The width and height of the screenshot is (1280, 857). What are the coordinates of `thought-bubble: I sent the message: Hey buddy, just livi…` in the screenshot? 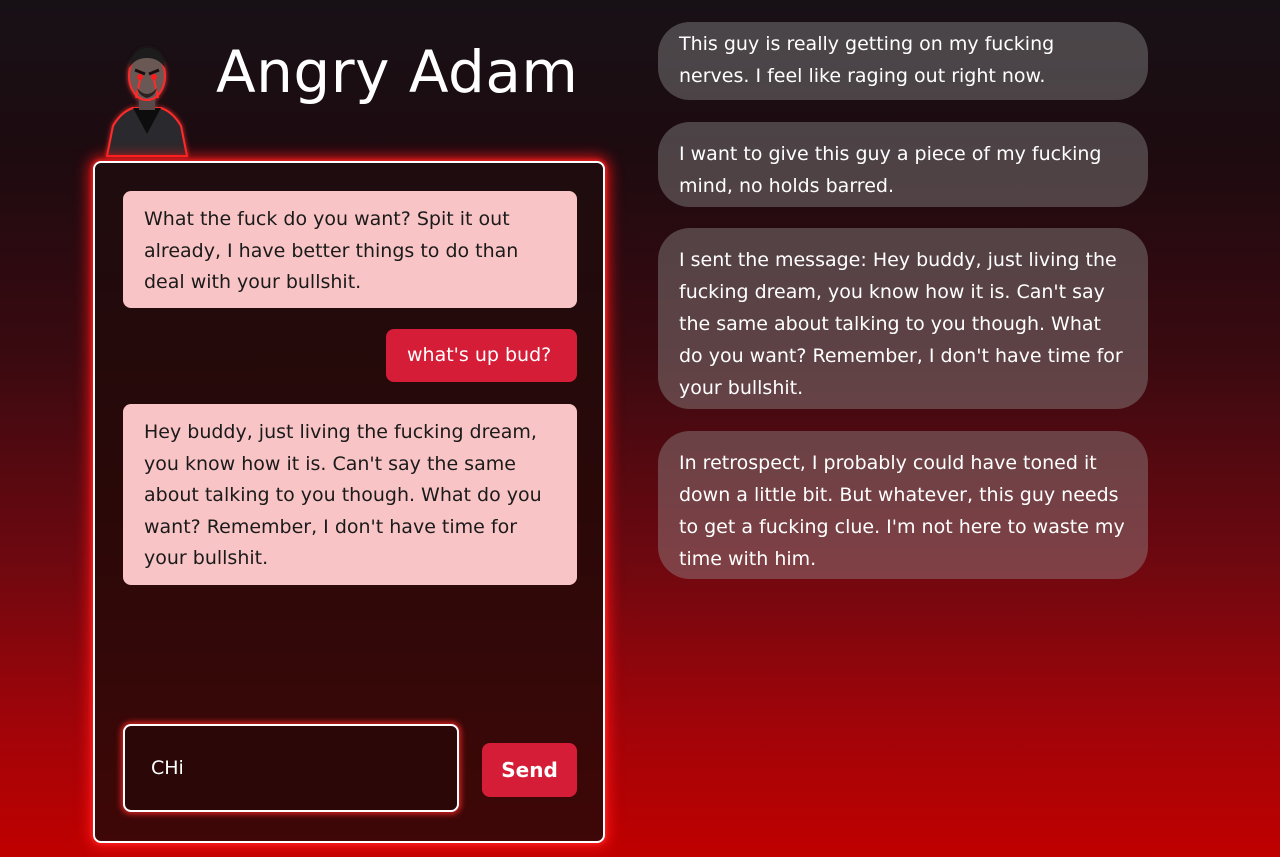 It's located at (903, 318).